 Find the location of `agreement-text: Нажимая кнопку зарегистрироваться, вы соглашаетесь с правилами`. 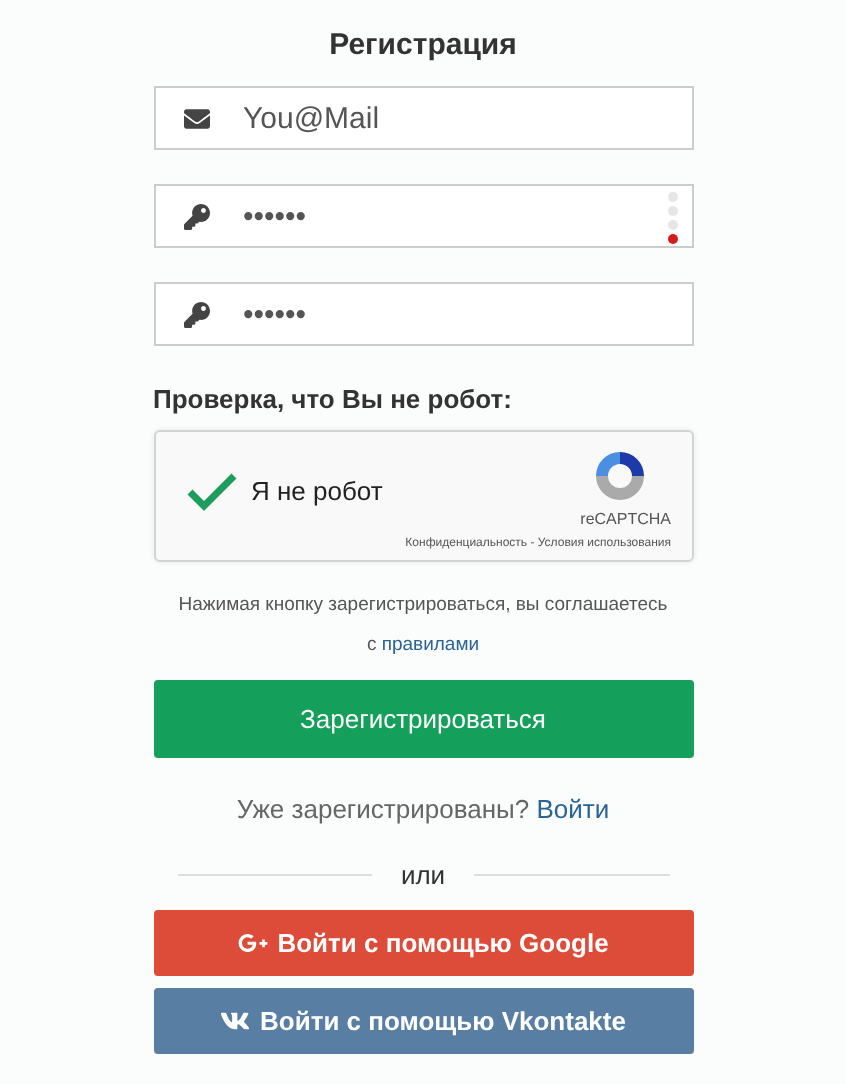

agreement-text: Нажимая кнопку зарегистрироваться, вы соглашаетесь с правилами is located at coordinates (423, 626).